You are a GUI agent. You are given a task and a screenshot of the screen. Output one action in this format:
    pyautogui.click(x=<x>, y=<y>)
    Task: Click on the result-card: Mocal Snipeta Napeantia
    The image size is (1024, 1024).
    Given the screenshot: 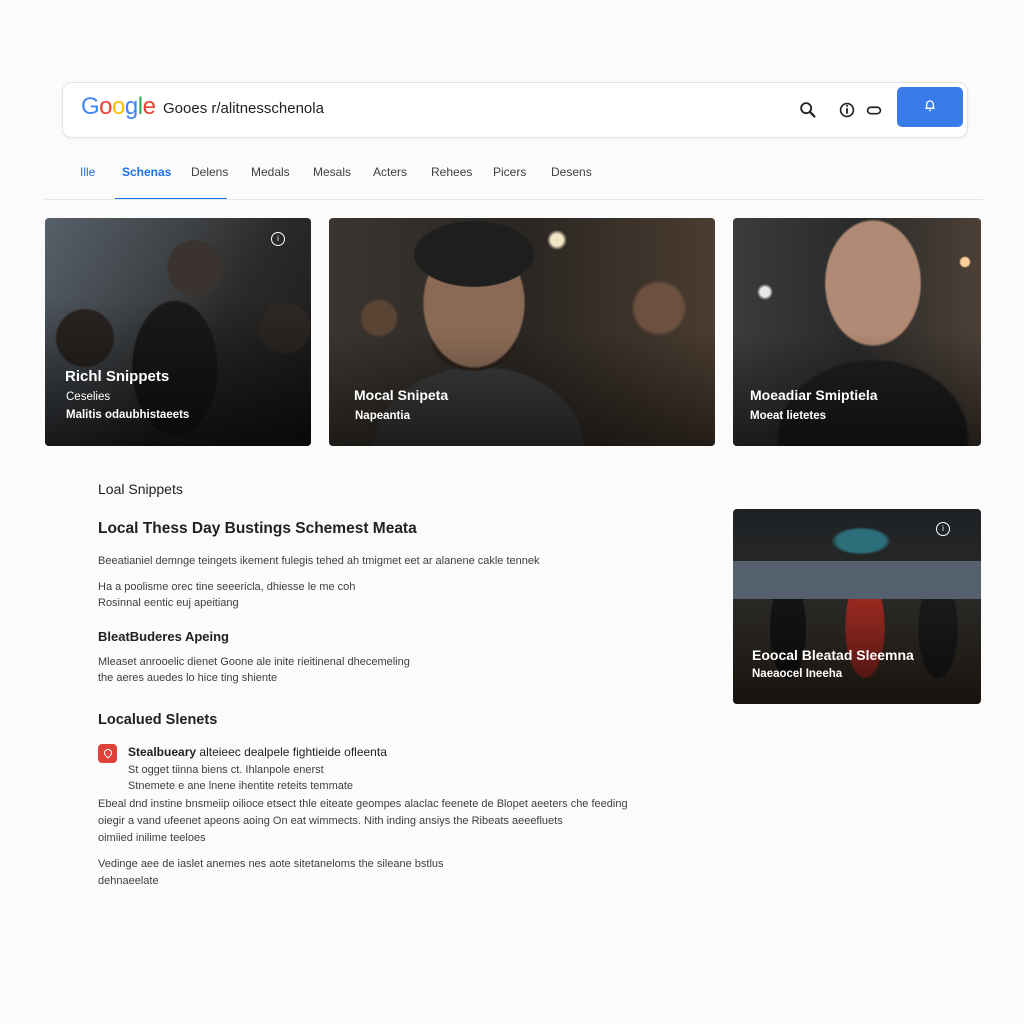 What is the action you would take?
    pyautogui.click(x=522, y=332)
    